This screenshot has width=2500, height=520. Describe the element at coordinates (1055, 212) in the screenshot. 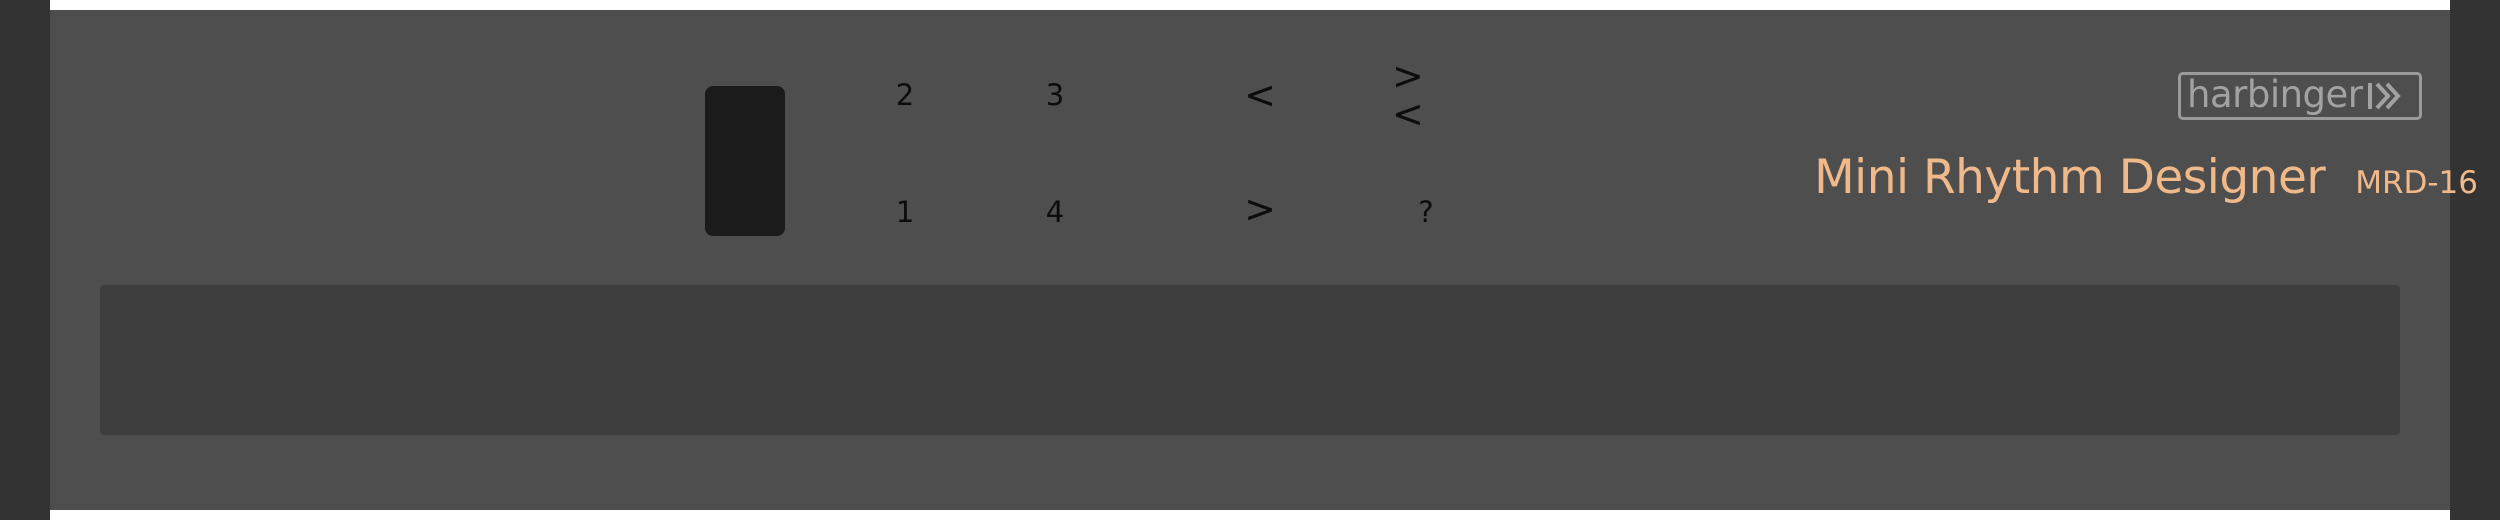

I see `button-4: 4` at that location.